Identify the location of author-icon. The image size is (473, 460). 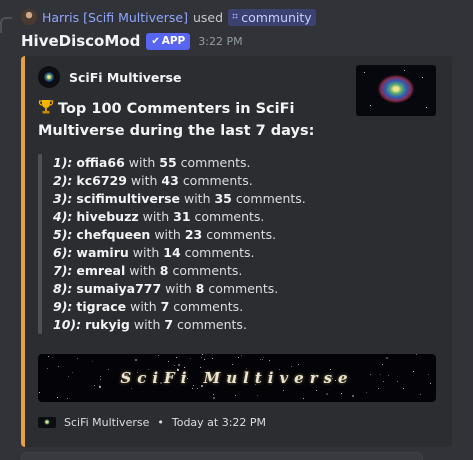
(49, 77).